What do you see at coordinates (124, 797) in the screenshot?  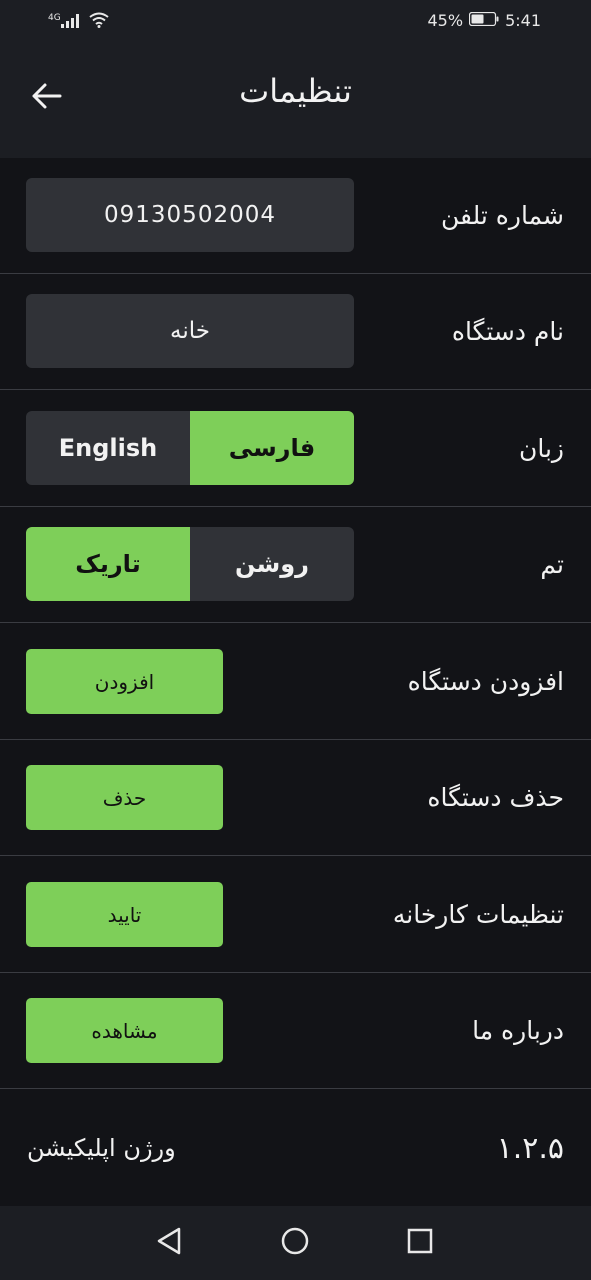 I see `remove-device-button: حذف` at bounding box center [124, 797].